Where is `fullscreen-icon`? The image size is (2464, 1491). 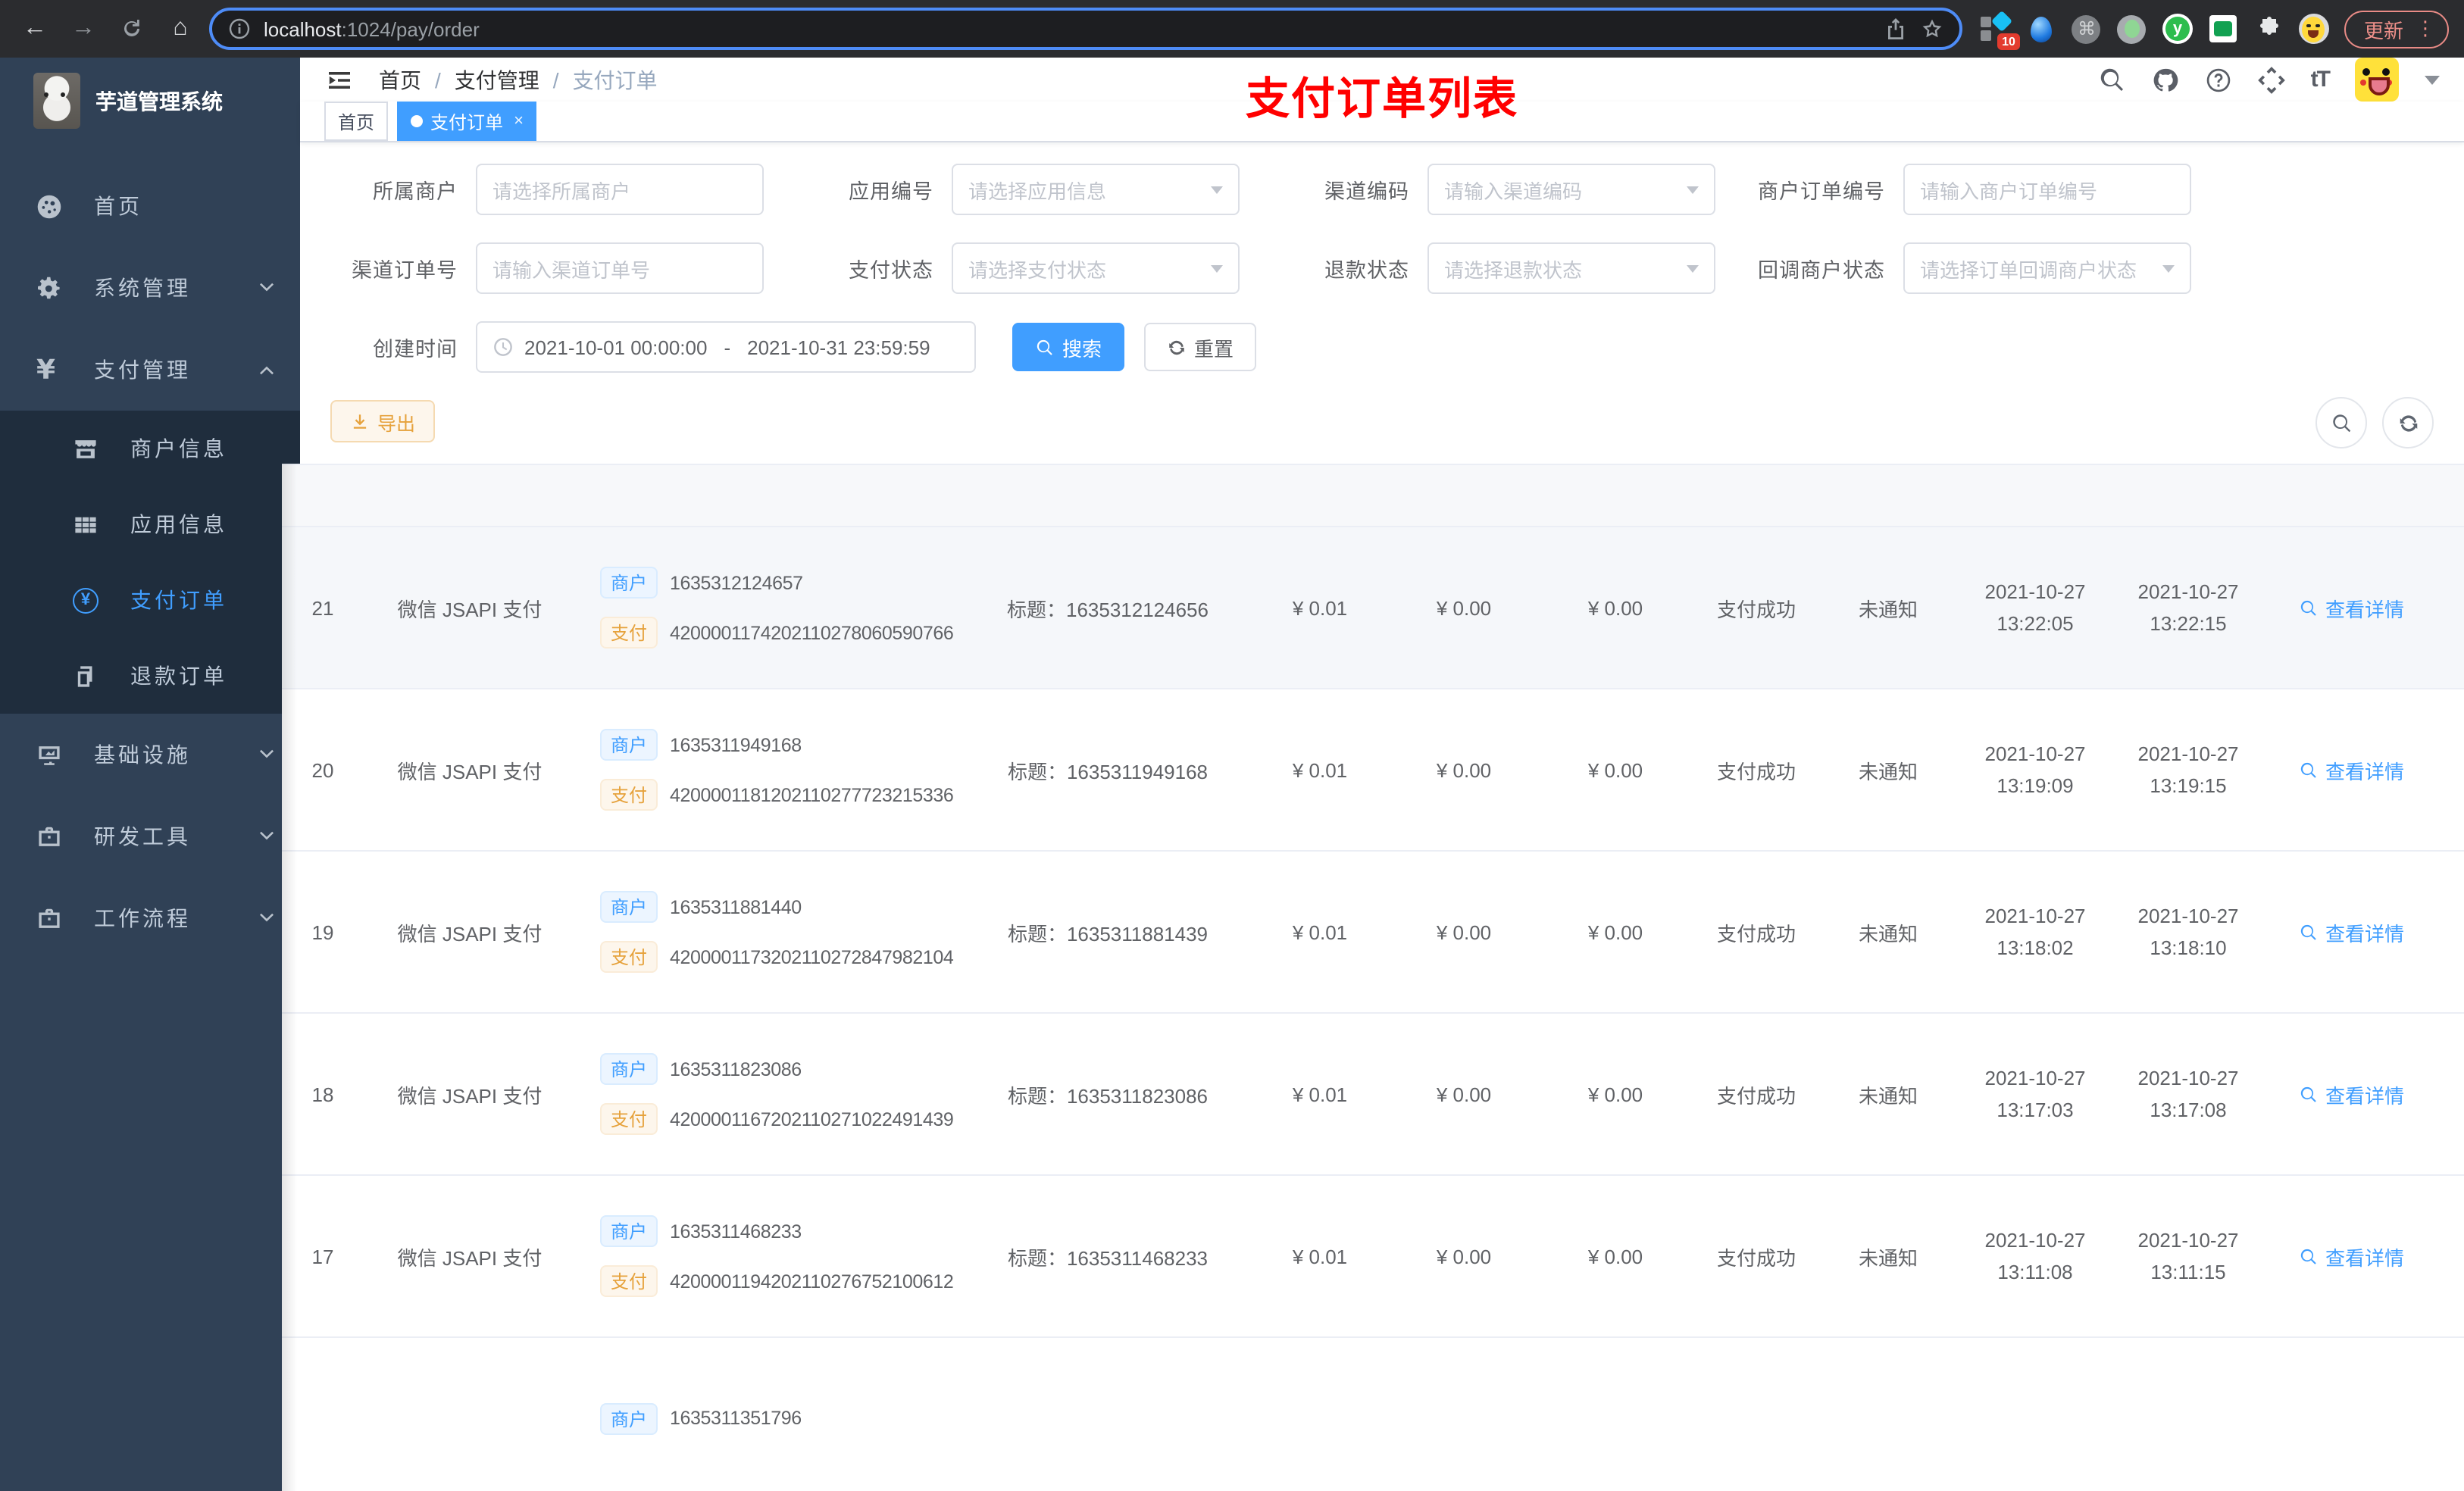
fullscreen-icon is located at coordinates (2271, 79).